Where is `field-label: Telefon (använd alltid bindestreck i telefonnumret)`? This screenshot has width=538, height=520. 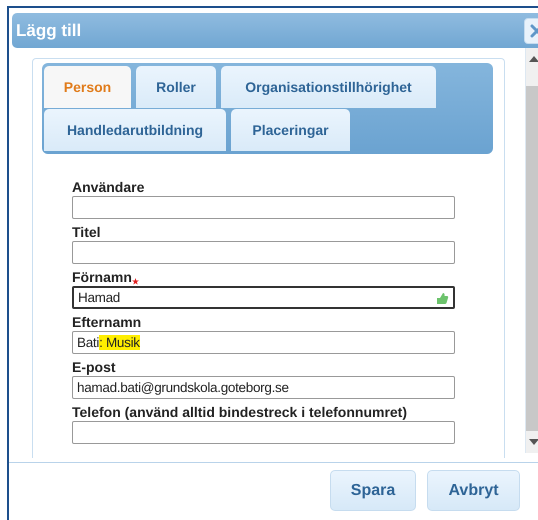 field-label: Telefon (använd alltid bindestreck i telefonnumret) is located at coordinates (240, 412).